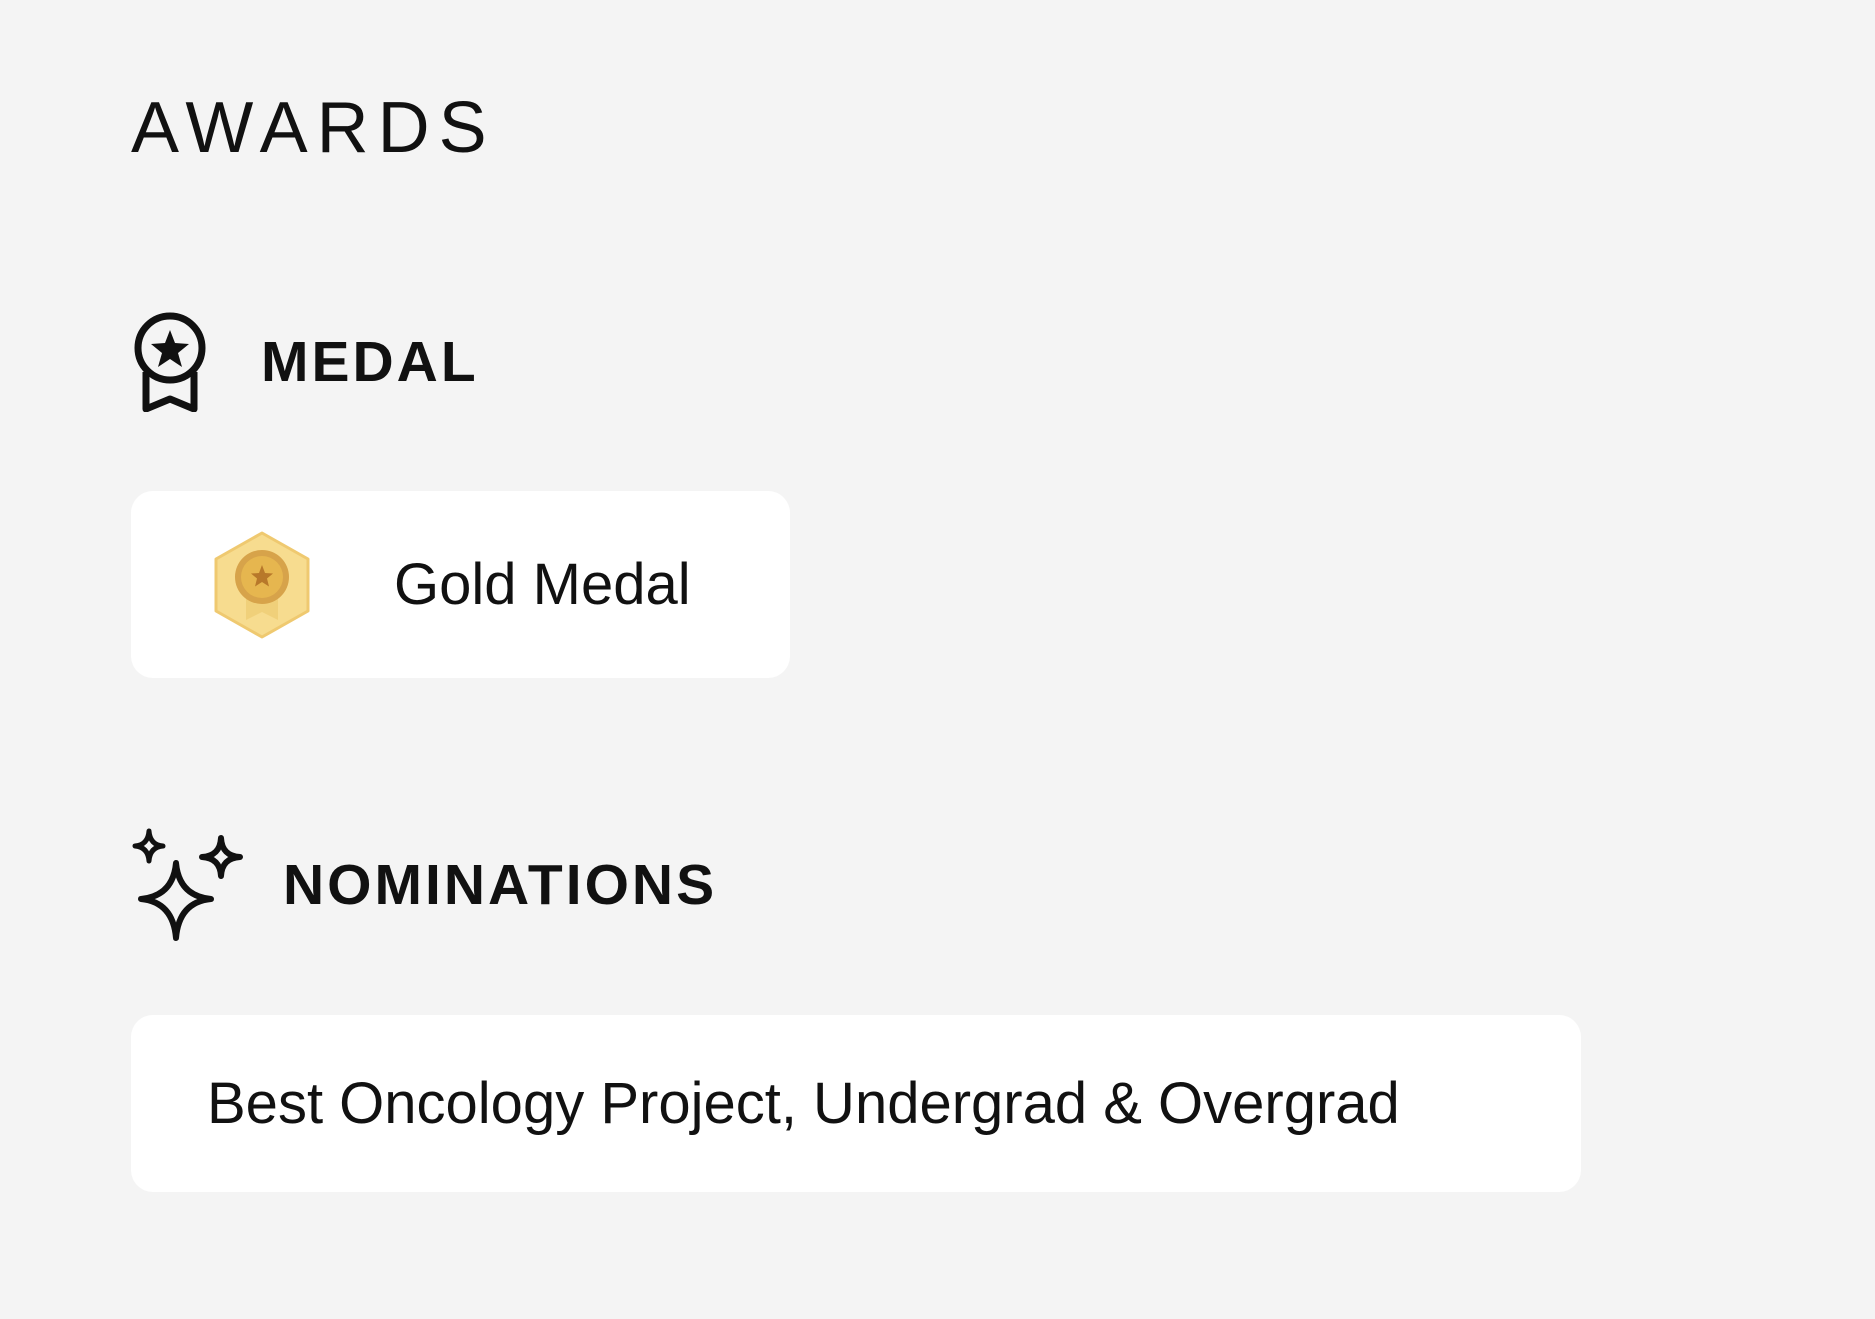 This screenshot has height=1319, width=1875. What do you see at coordinates (262, 584) in the screenshot?
I see `gold-medal-badge-icon` at bounding box center [262, 584].